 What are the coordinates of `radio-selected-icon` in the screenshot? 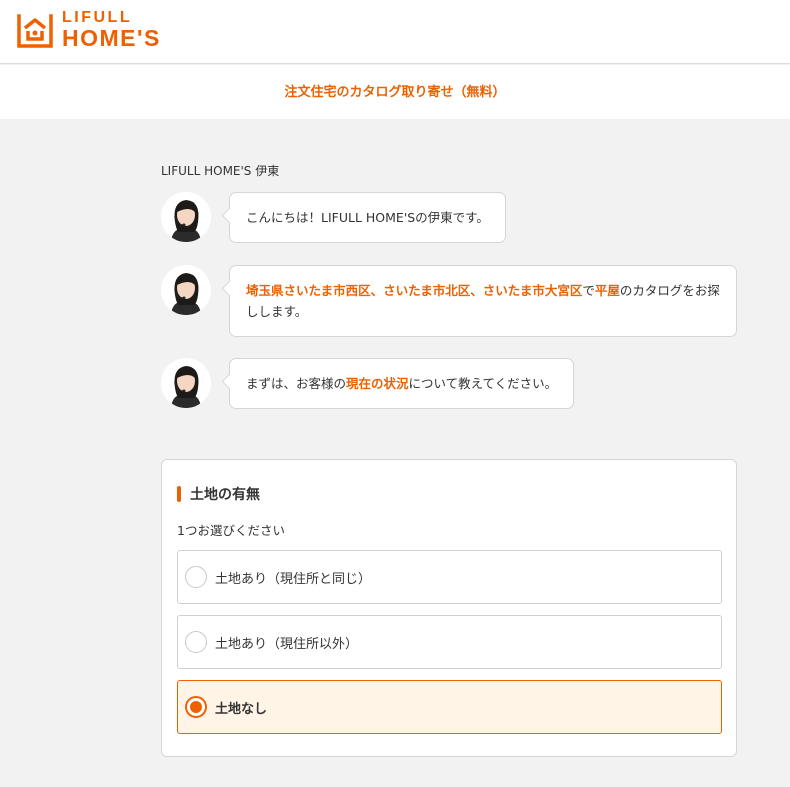 It's located at (196, 707).